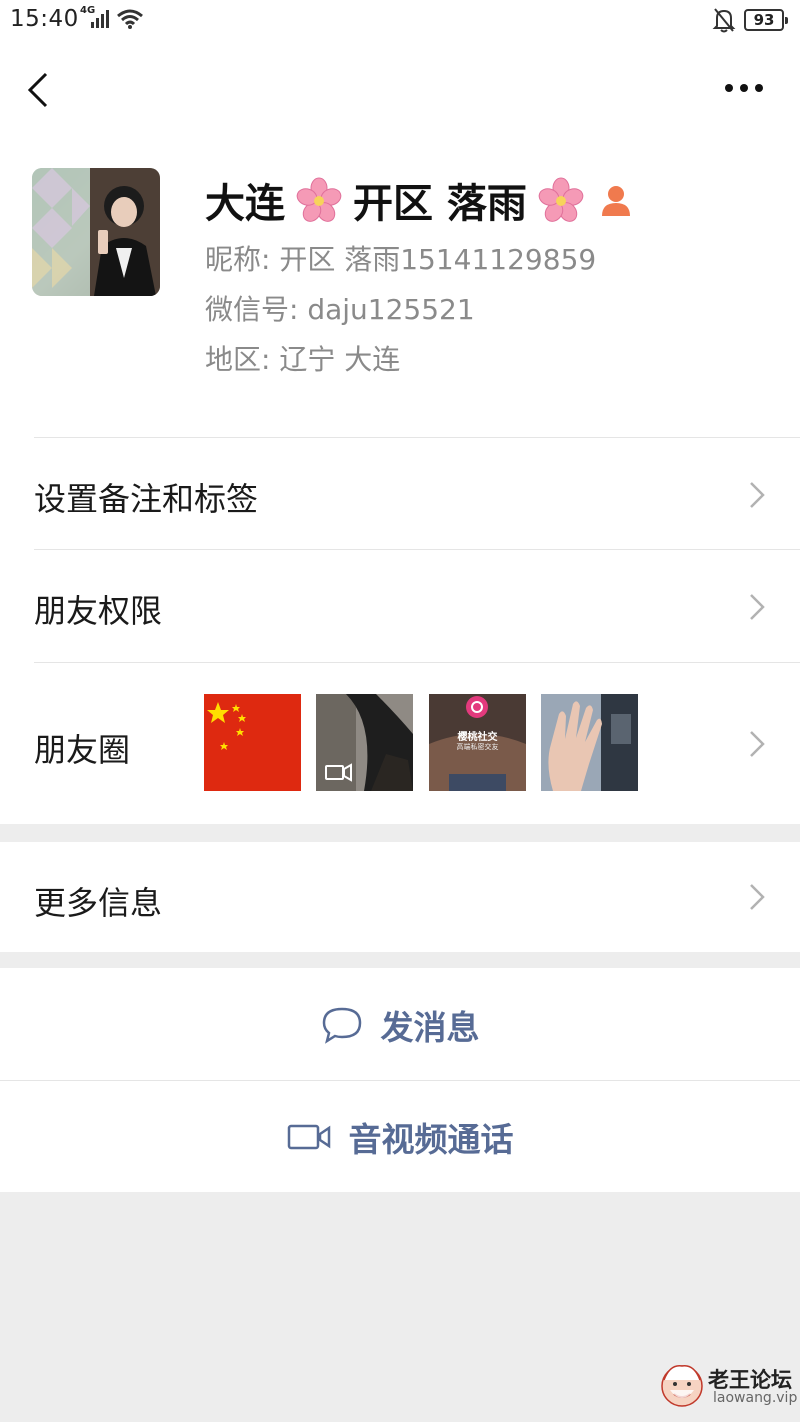 This screenshot has height=1422, width=800. I want to click on mute-bell-icon, so click(724, 20).